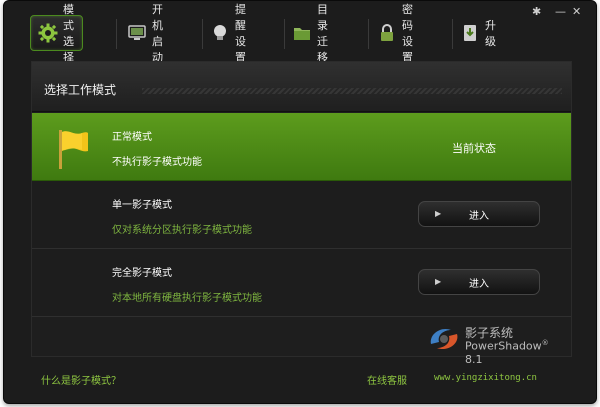 This screenshot has width=600, height=407. What do you see at coordinates (503, 346) in the screenshot?
I see `logo-version-text: PowerShadow` at bounding box center [503, 346].